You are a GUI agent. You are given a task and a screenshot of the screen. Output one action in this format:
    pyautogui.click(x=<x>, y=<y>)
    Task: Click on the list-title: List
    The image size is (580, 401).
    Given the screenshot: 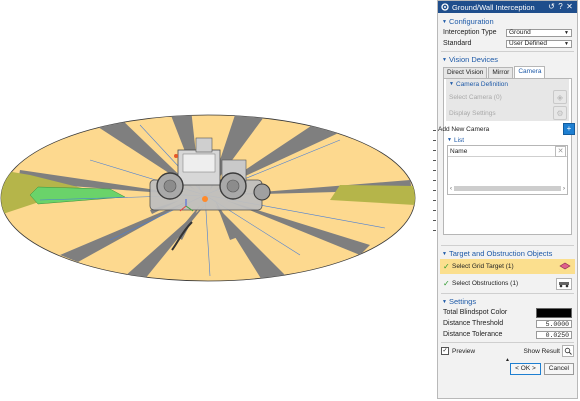 What is the action you would take?
    pyautogui.click(x=459, y=140)
    